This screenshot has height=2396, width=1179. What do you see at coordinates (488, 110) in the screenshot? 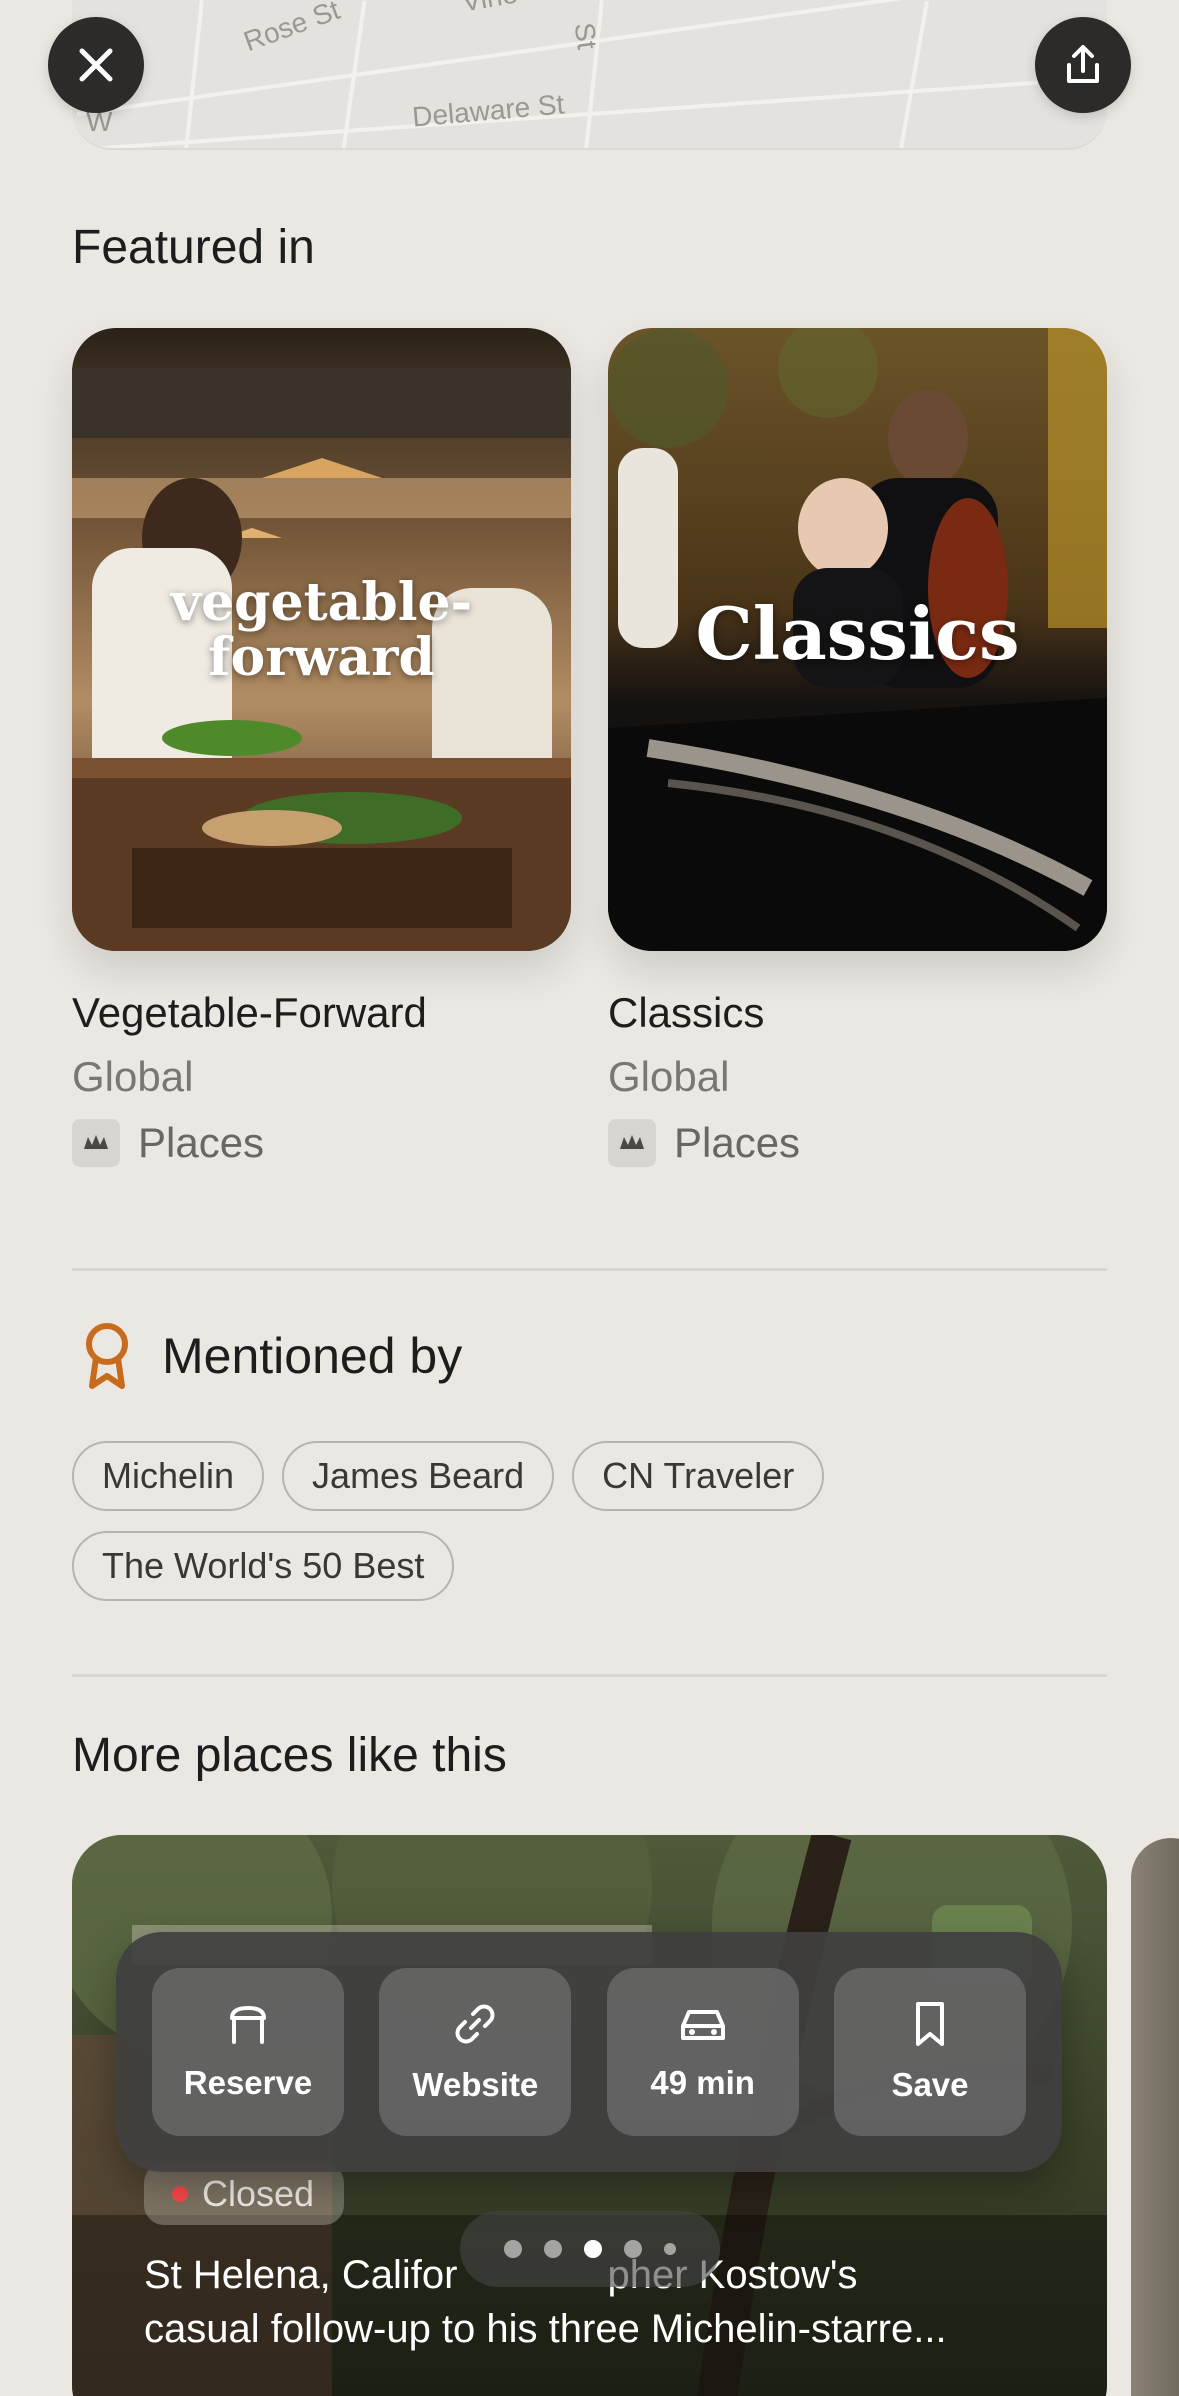
I see `map-street-label: Delaware St` at bounding box center [488, 110].